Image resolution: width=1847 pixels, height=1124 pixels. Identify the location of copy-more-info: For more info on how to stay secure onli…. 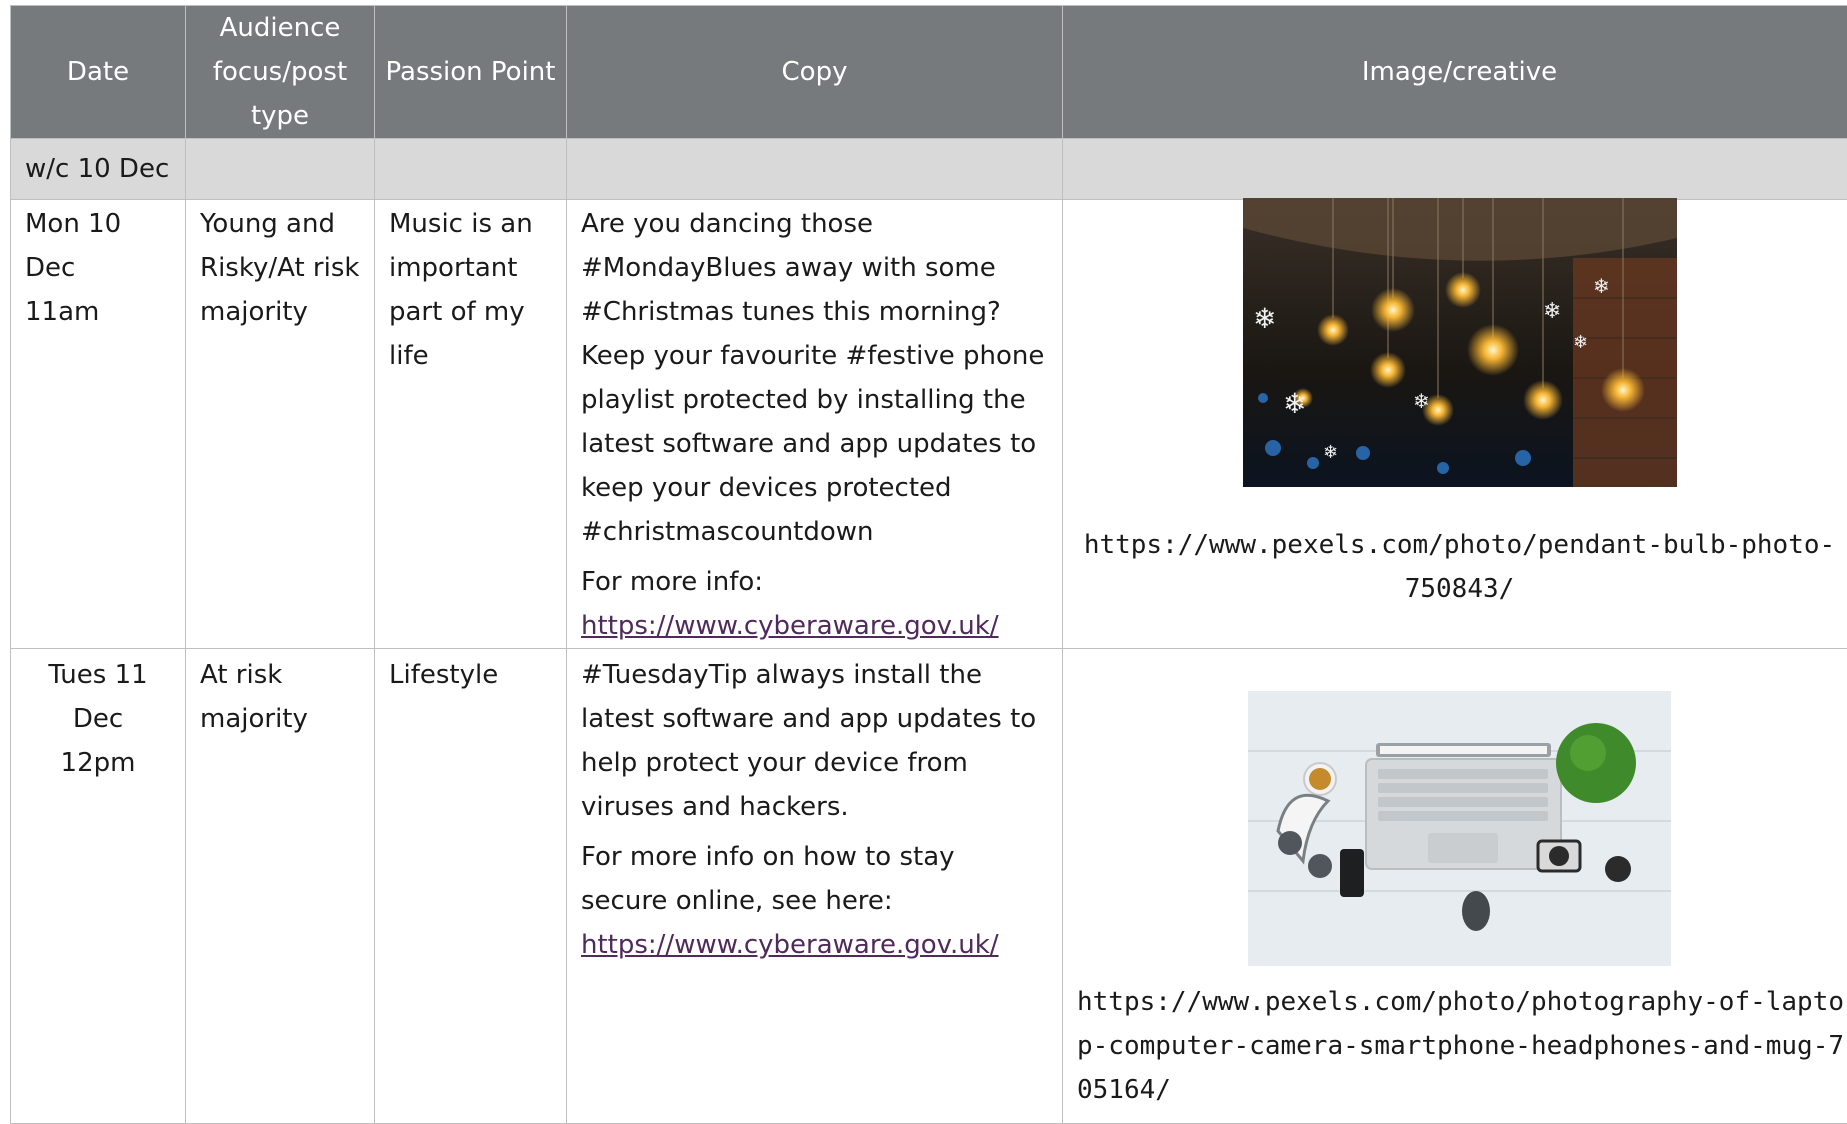
(814, 901).